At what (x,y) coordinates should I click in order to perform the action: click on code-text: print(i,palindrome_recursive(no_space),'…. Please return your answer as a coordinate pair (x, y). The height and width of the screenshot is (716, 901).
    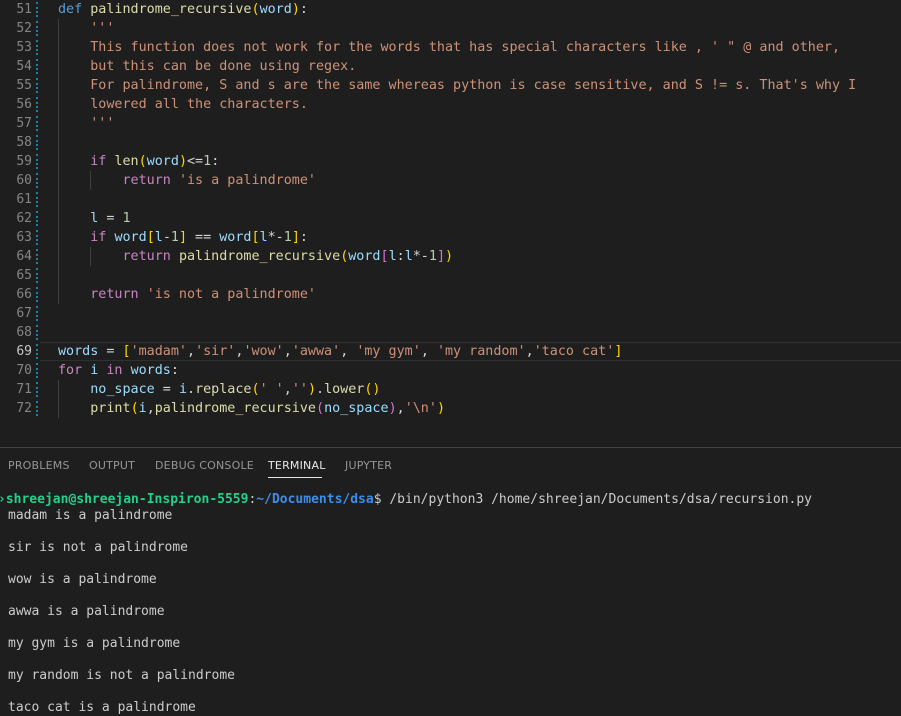
    Looking at the image, I should click on (251, 408).